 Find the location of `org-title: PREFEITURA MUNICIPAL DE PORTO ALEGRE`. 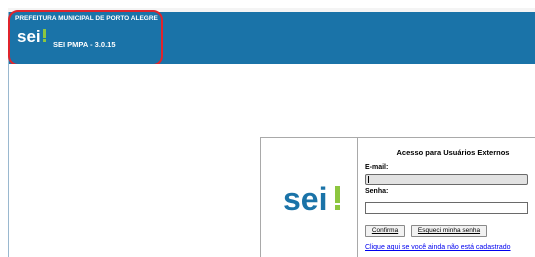

org-title: PREFEITURA MUNICIPAL DE PORTO ALEGRE is located at coordinates (86, 18).